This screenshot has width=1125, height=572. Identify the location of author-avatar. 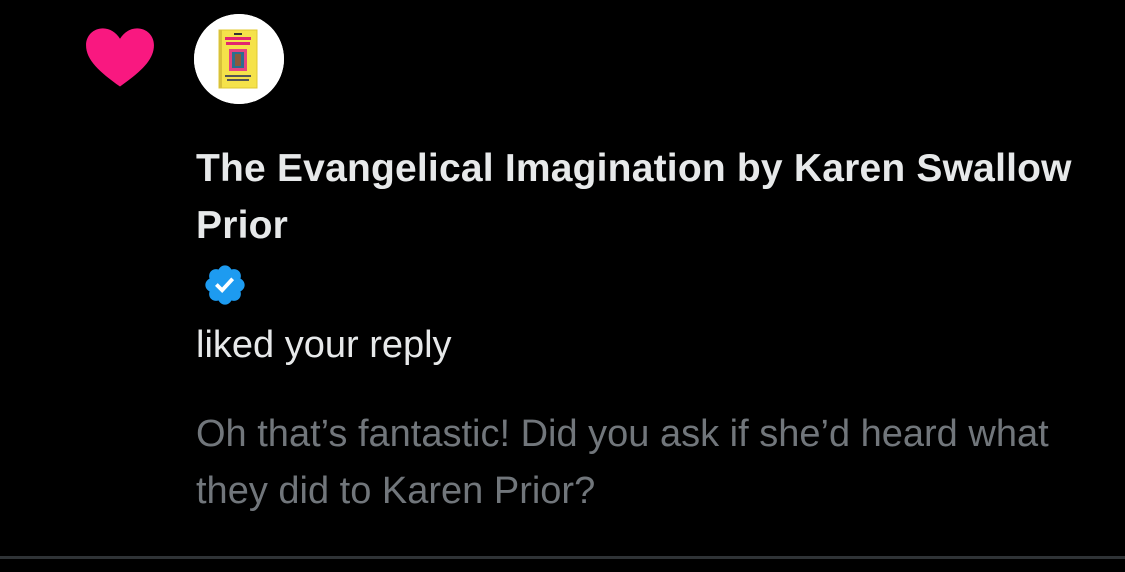
(239, 59).